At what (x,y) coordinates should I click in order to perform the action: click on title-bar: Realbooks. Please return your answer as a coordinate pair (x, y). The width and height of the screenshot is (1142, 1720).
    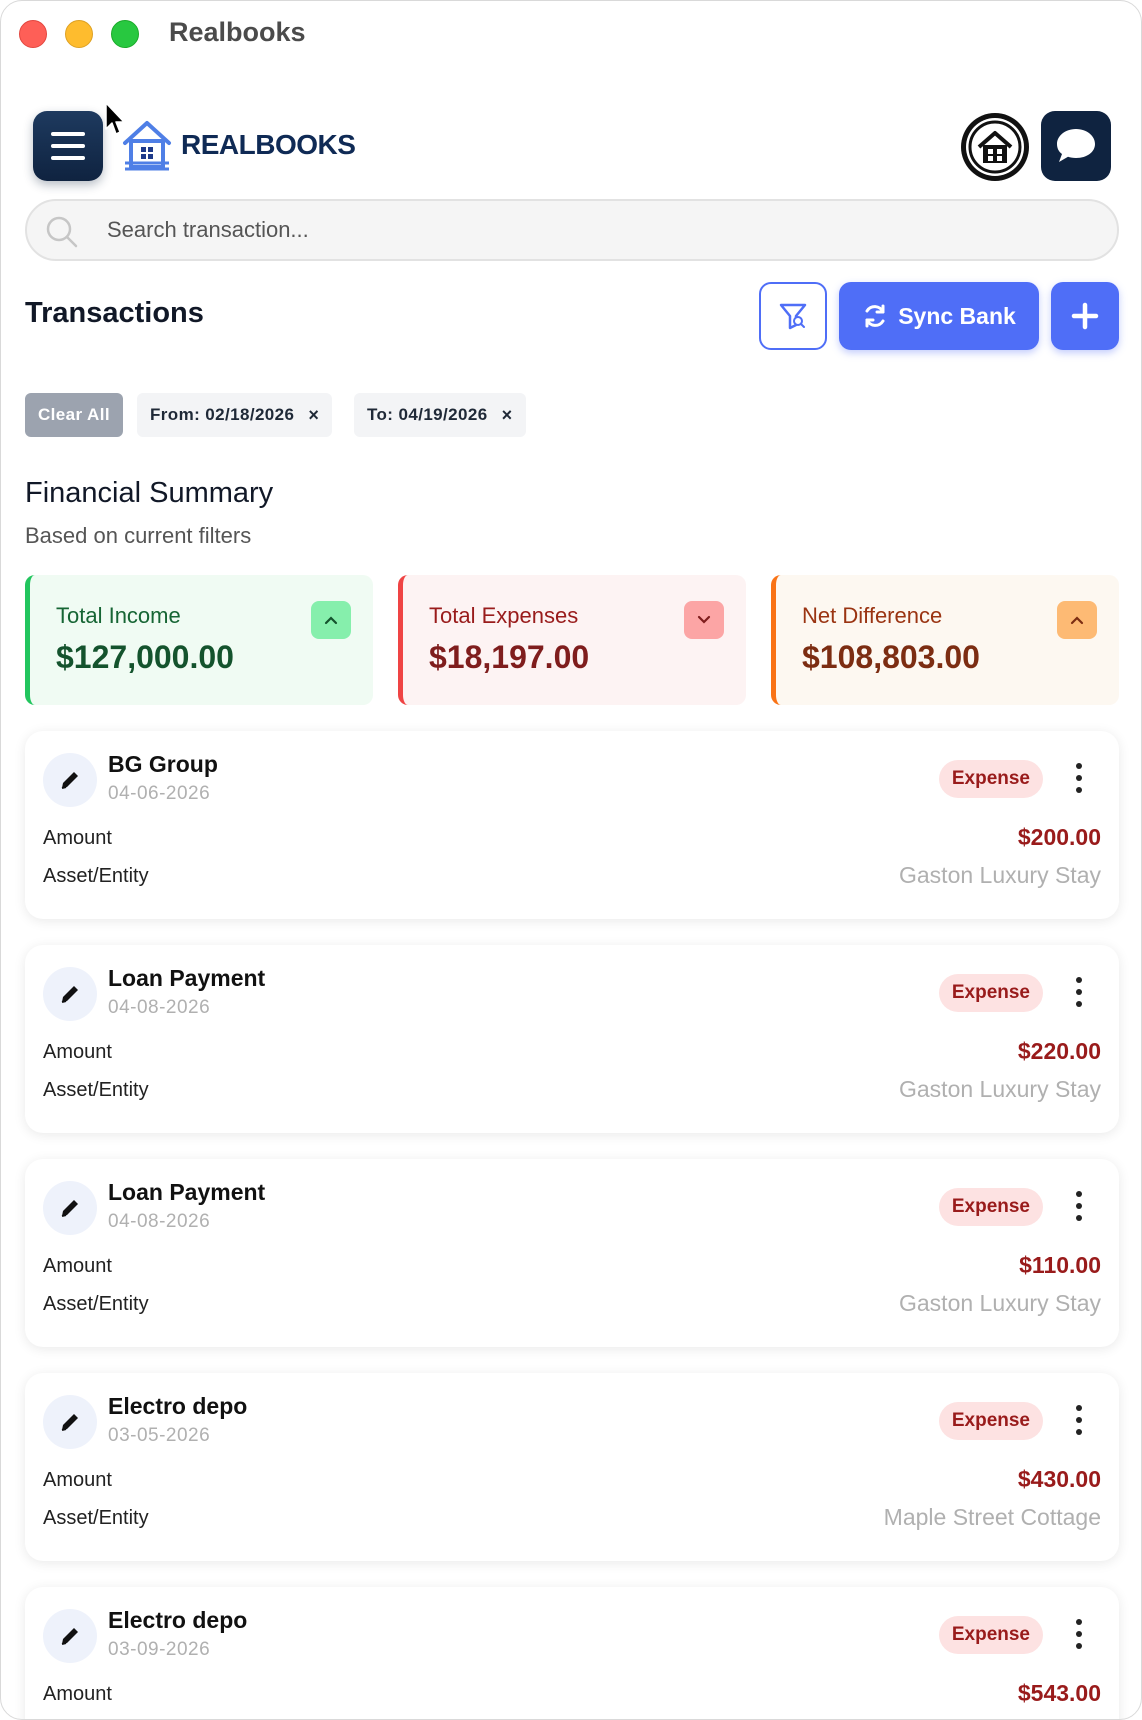
    Looking at the image, I should click on (571, 34).